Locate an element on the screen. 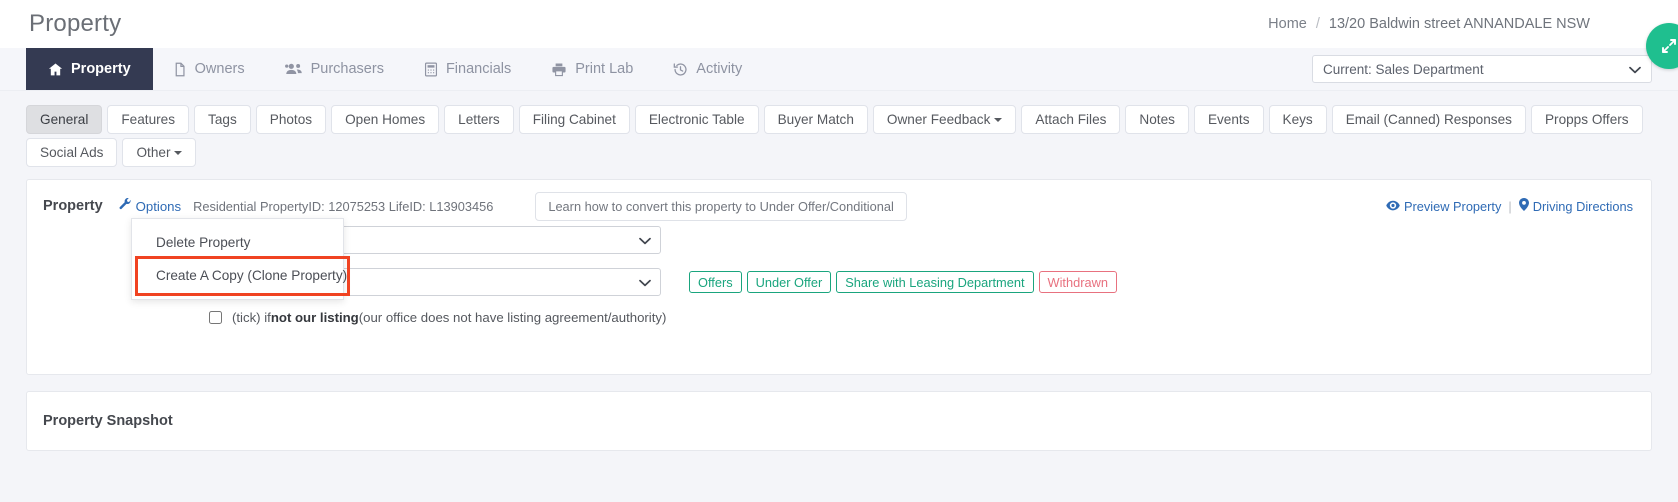  nav-item-activity: Activity is located at coordinates (707, 69).